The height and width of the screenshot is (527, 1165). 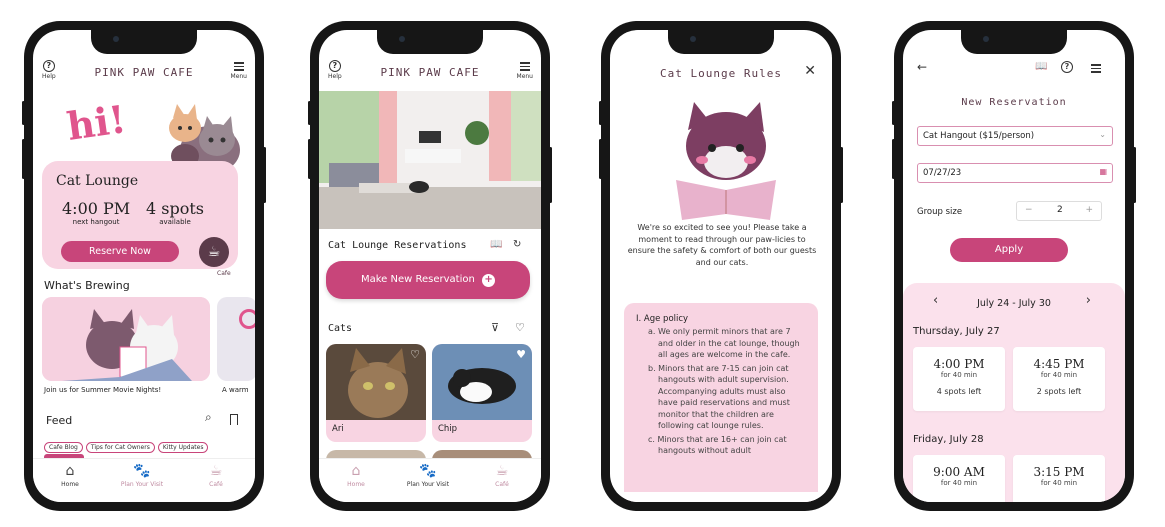 I want to click on day-label: Thursday, July 27, so click(x=956, y=331).